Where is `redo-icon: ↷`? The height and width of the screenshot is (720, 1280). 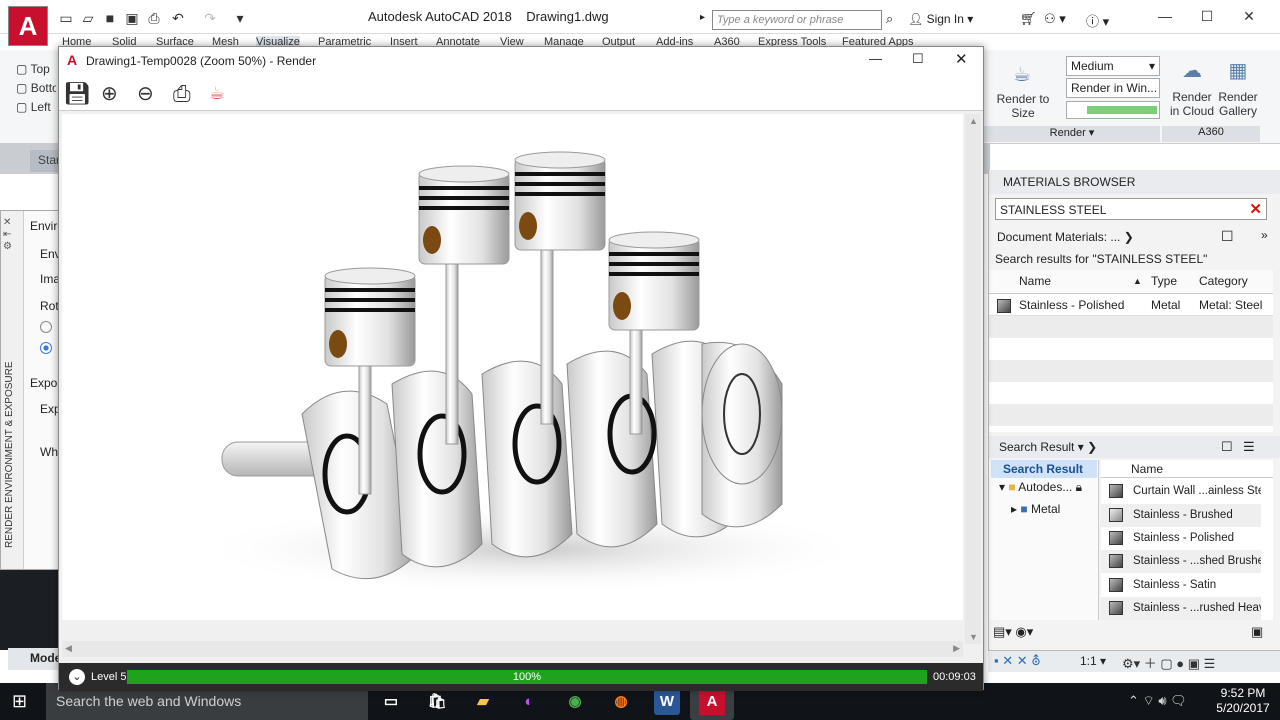
redo-icon: ↷ is located at coordinates (210, 18).